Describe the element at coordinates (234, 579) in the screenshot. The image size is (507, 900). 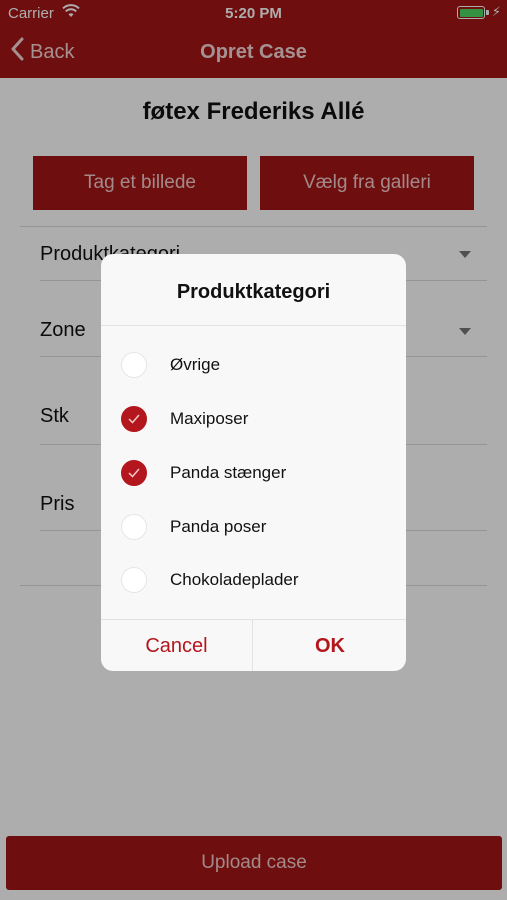
I see `option-label: Chokoladeplader` at that location.